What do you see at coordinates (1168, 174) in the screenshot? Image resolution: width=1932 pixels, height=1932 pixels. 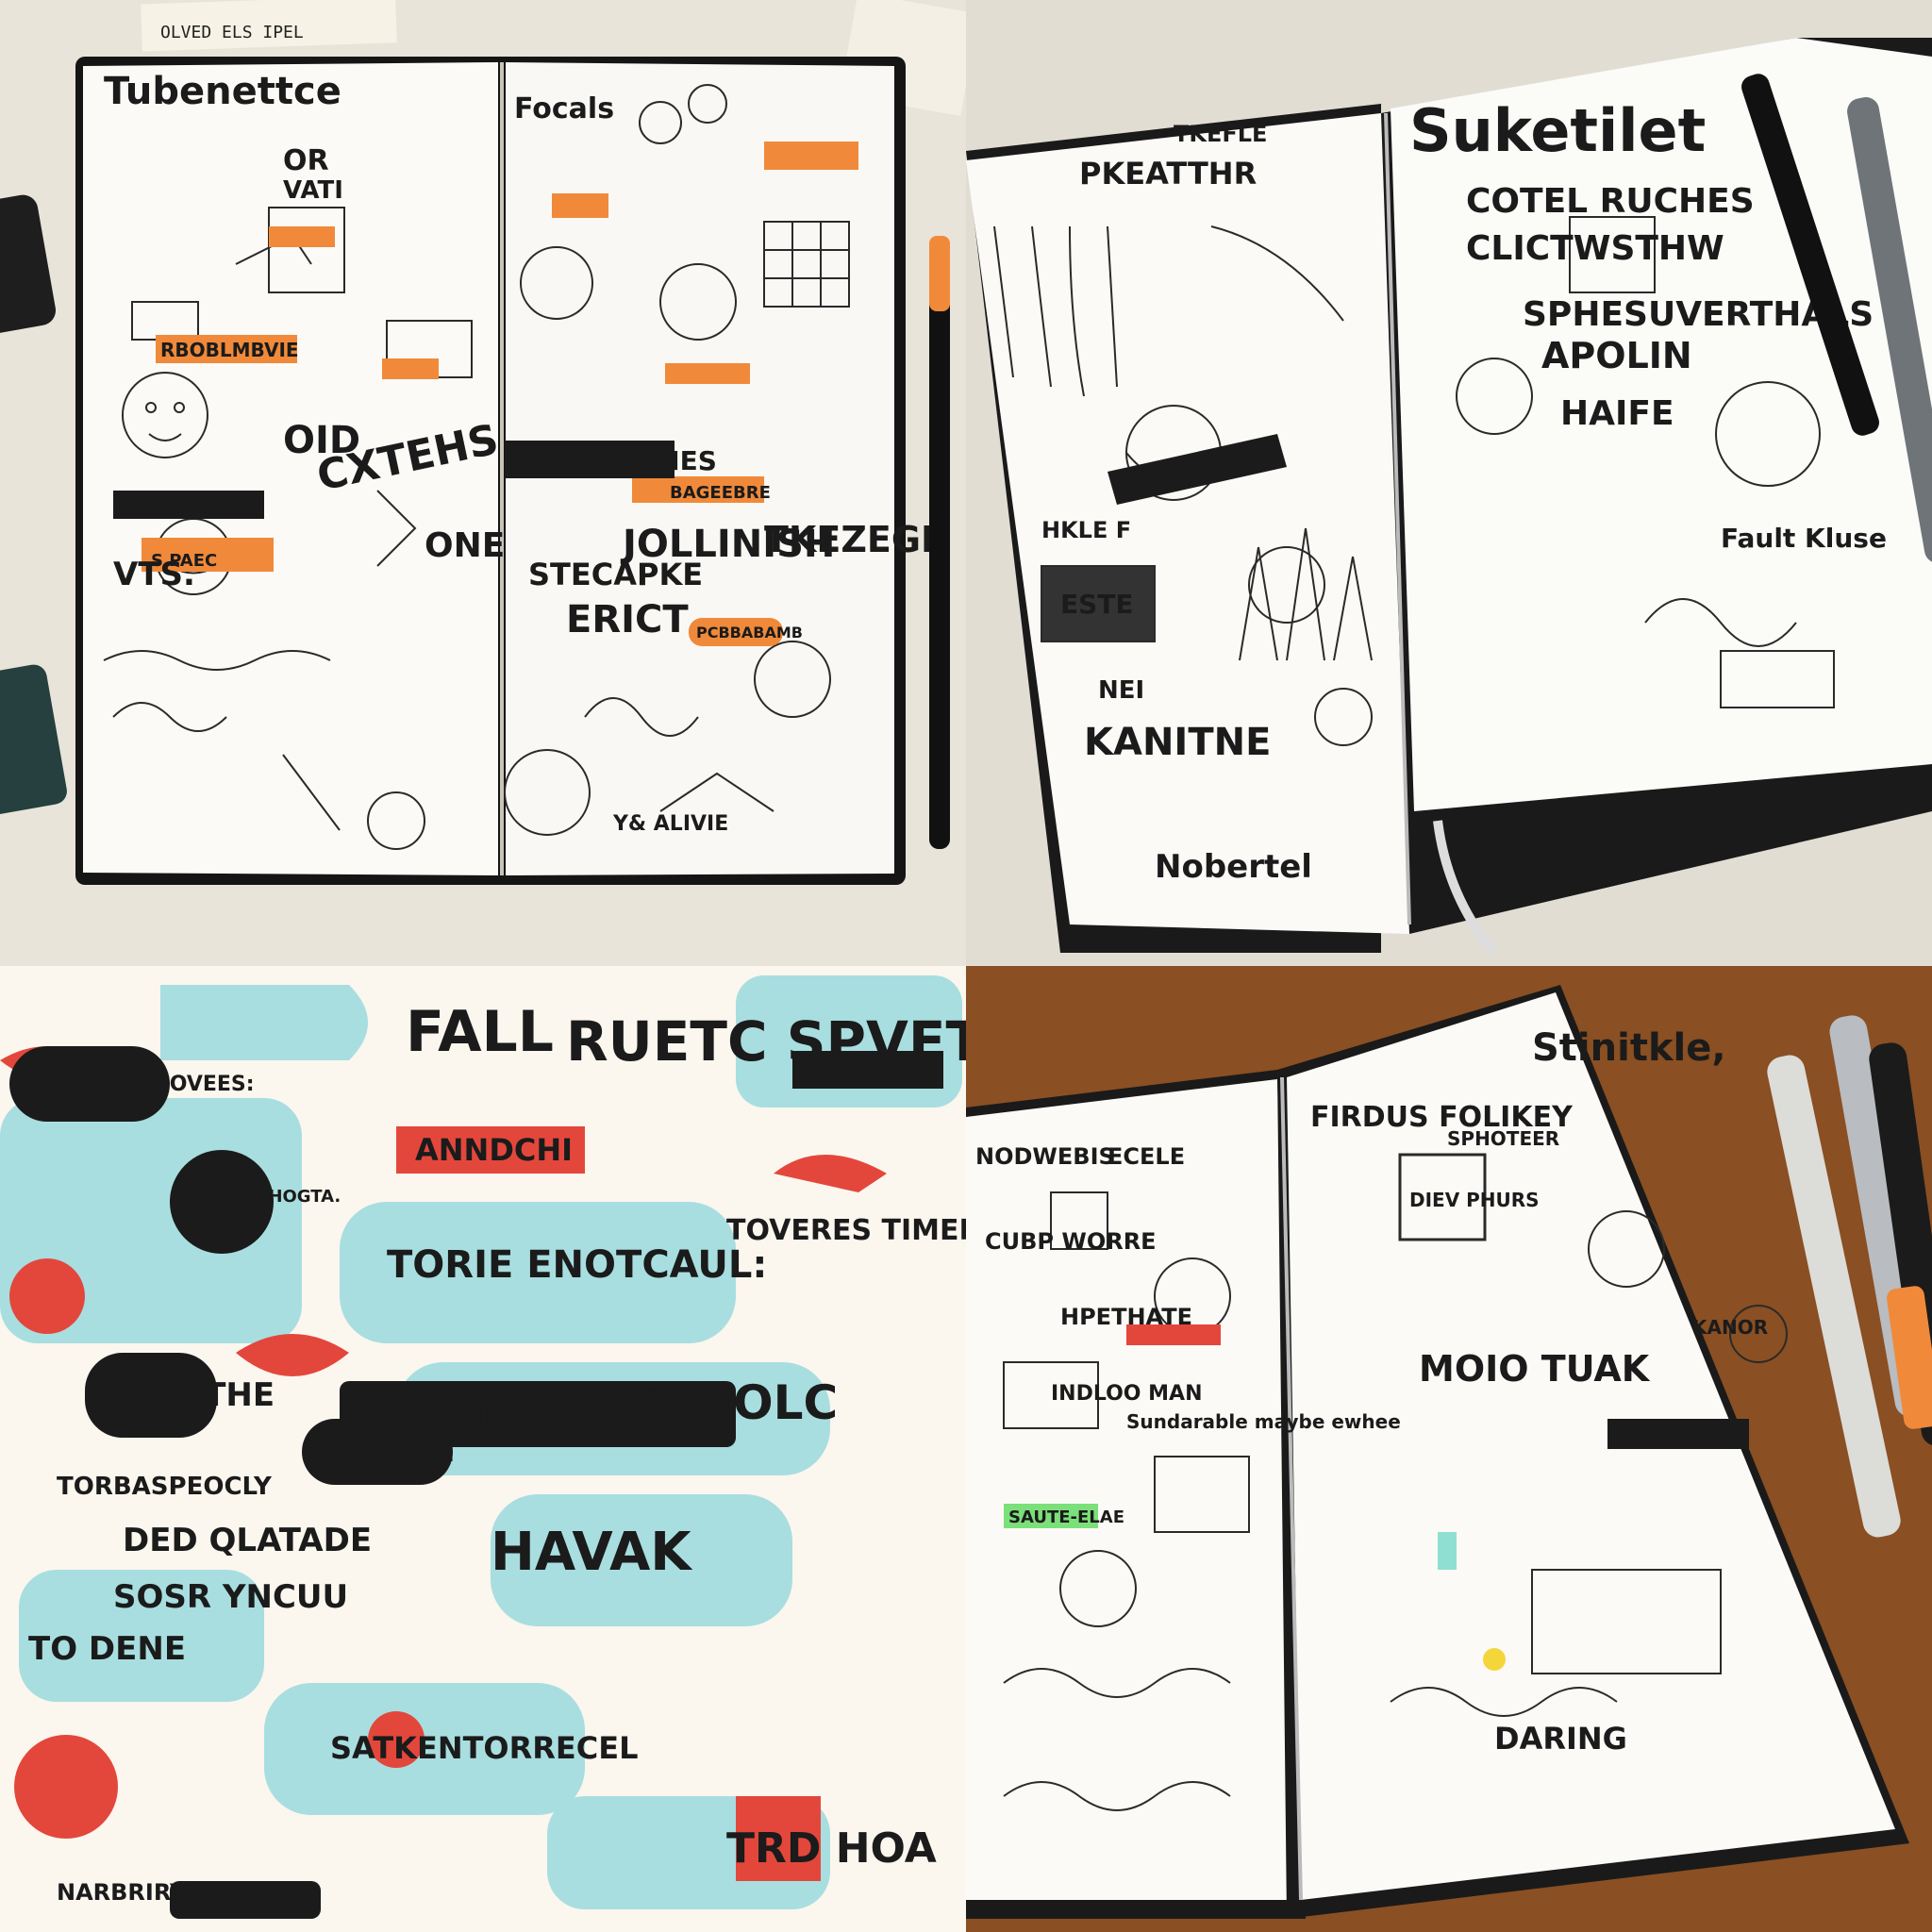 I see `tr-text-pkeatthr: PKEATTHR` at bounding box center [1168, 174].